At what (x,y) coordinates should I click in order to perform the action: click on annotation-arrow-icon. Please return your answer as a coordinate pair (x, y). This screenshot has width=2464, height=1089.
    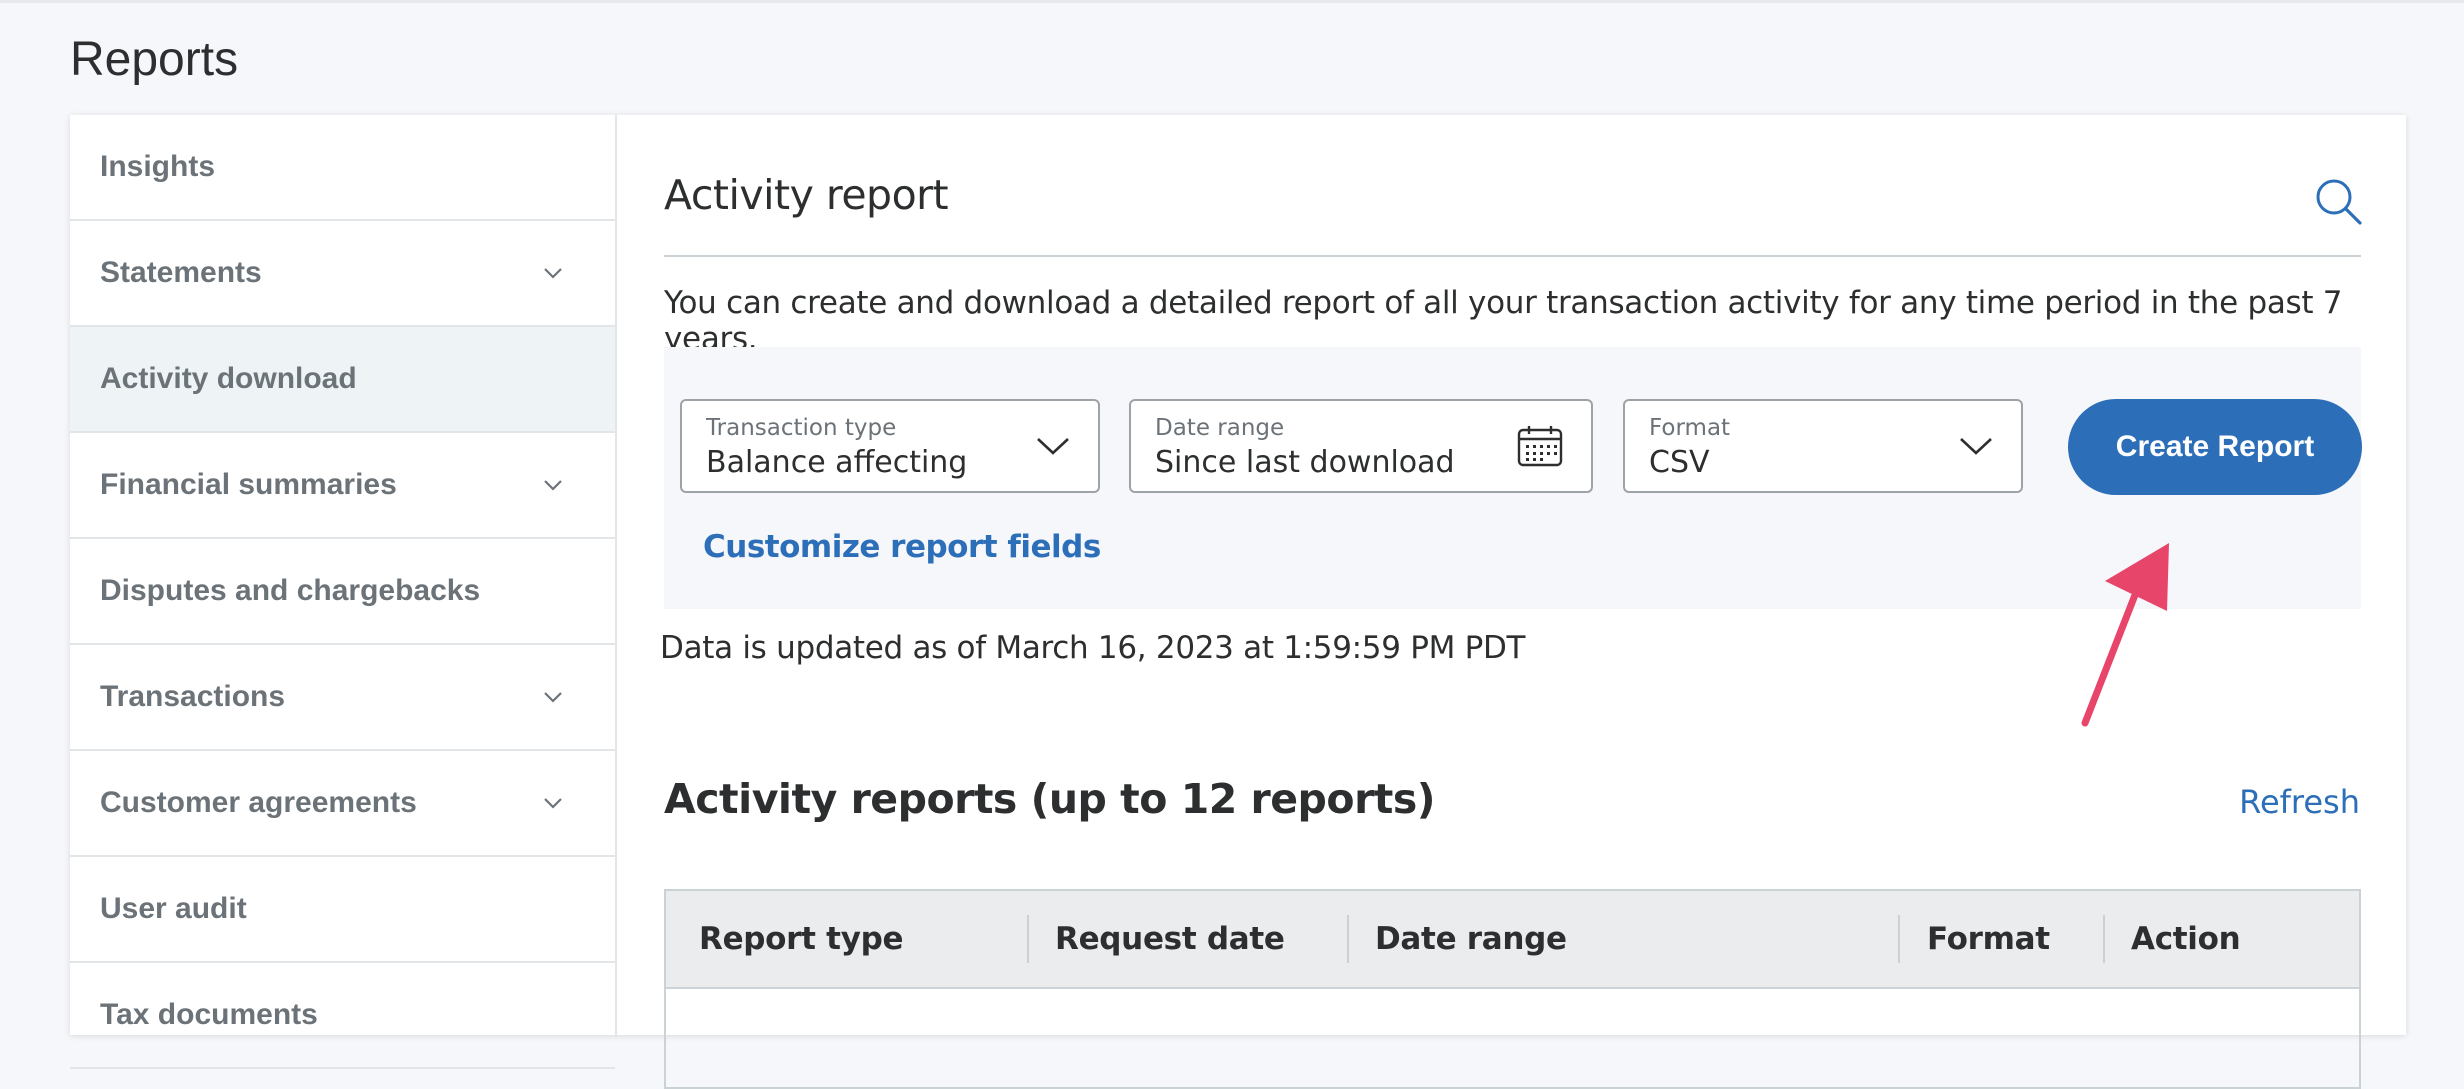
    Looking at the image, I should click on (2125, 635).